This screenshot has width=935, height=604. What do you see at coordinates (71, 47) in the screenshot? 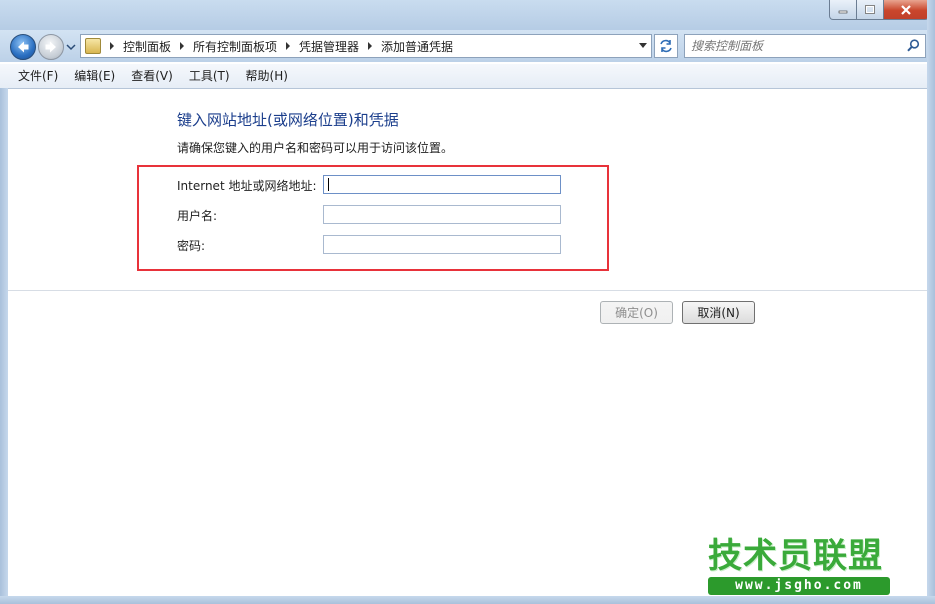
I see `recent-pages-chevron-icon` at bounding box center [71, 47].